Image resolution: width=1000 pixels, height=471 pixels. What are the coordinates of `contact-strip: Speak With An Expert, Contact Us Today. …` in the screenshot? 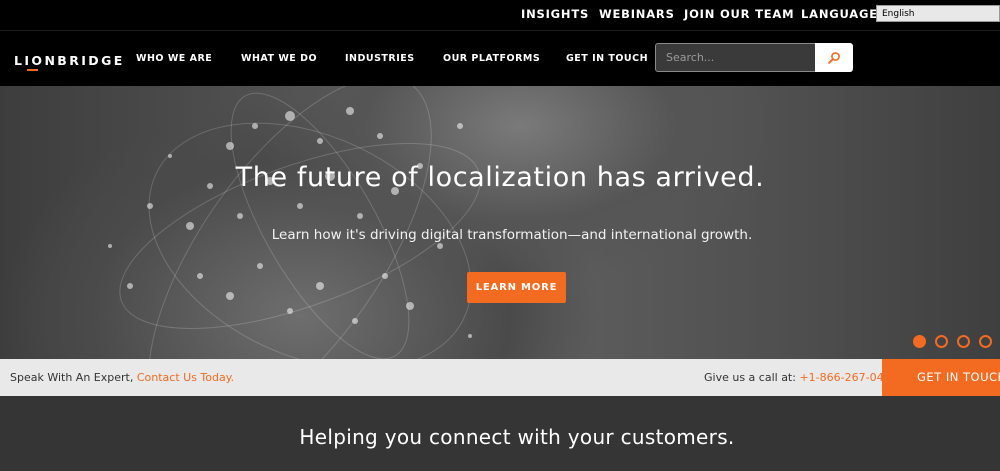 It's located at (500, 377).